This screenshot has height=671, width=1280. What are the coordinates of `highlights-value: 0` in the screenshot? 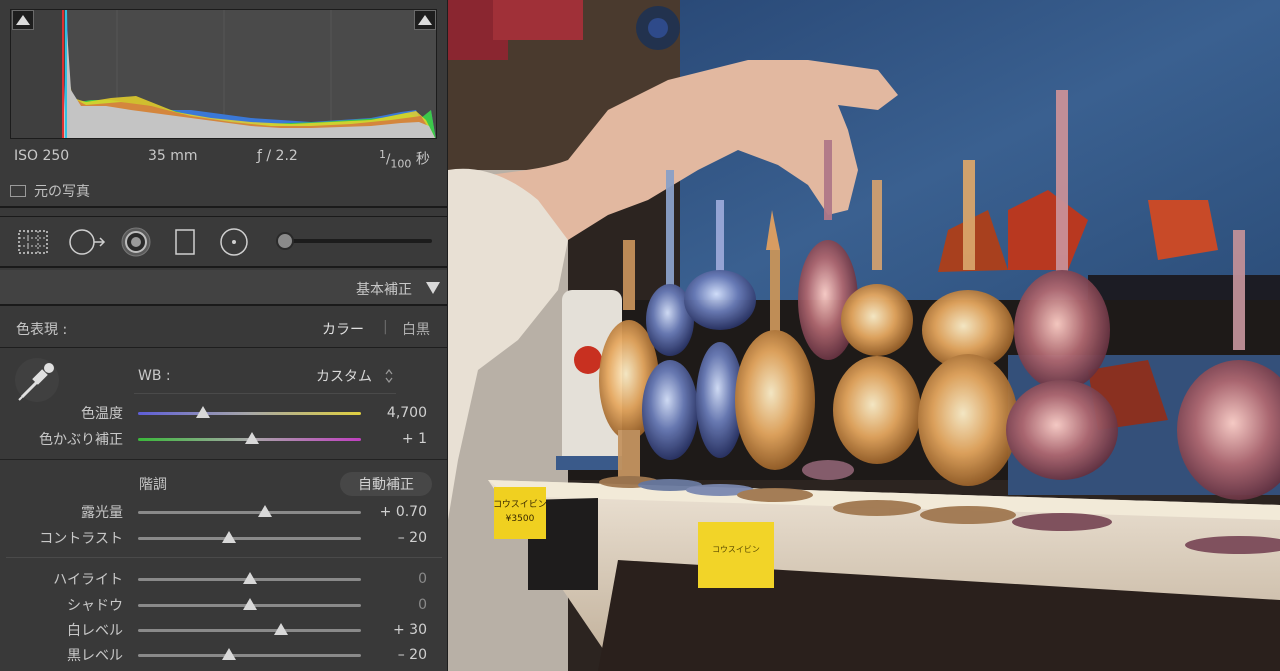 It's located at (422, 579).